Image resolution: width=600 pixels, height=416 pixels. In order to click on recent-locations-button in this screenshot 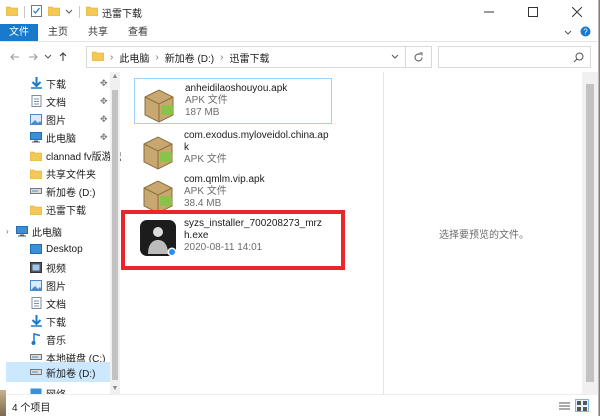, I will do `click(48, 57)`.